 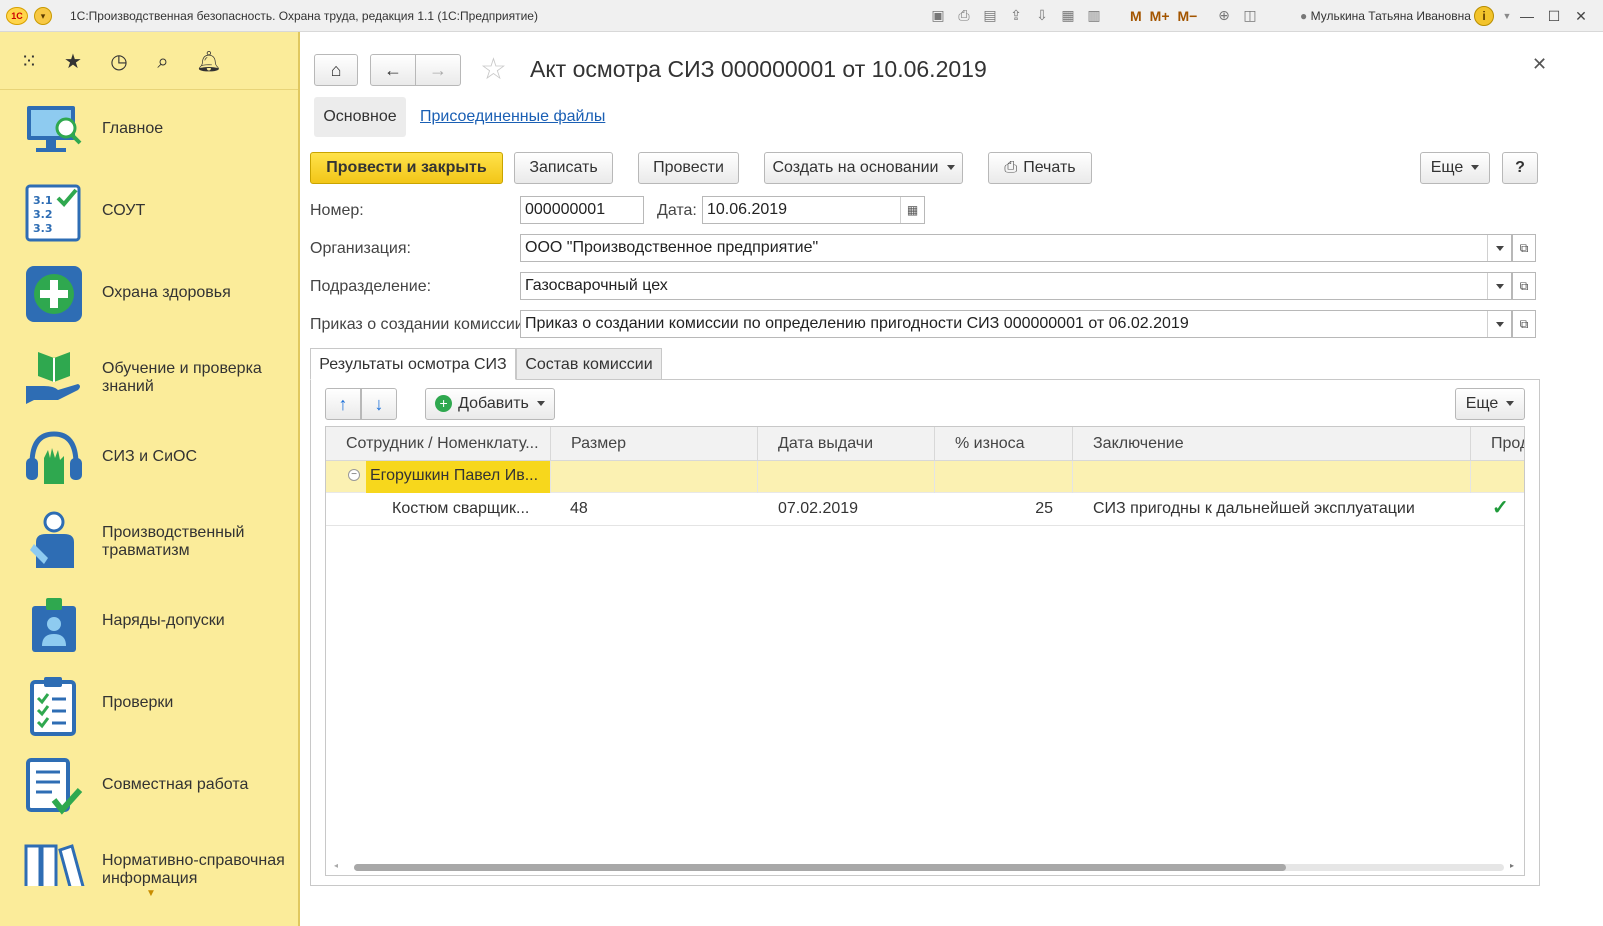 I want to click on arrow-up-icon: ↑, so click(x=343, y=404).